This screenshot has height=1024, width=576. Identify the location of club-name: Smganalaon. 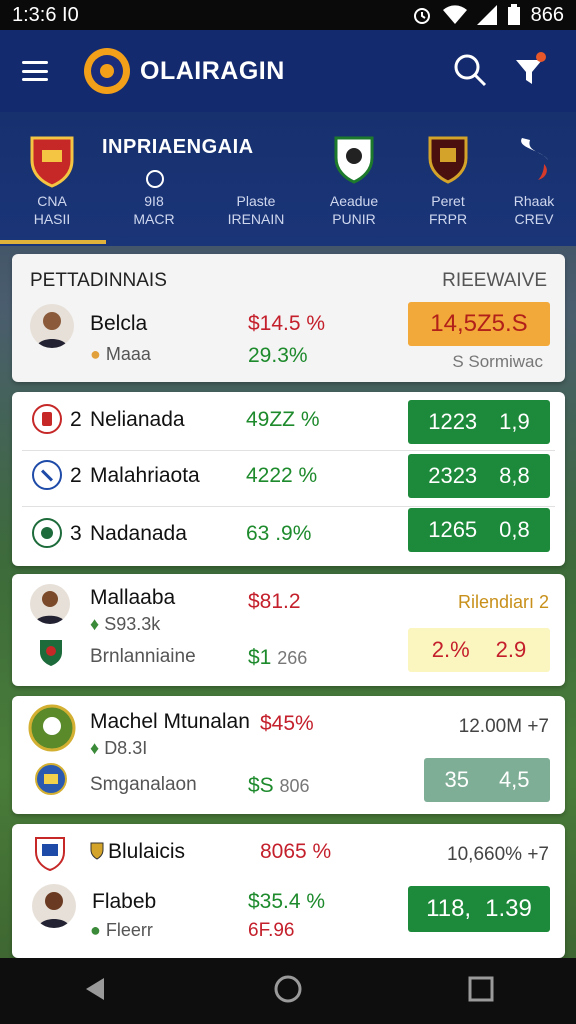
(143, 784).